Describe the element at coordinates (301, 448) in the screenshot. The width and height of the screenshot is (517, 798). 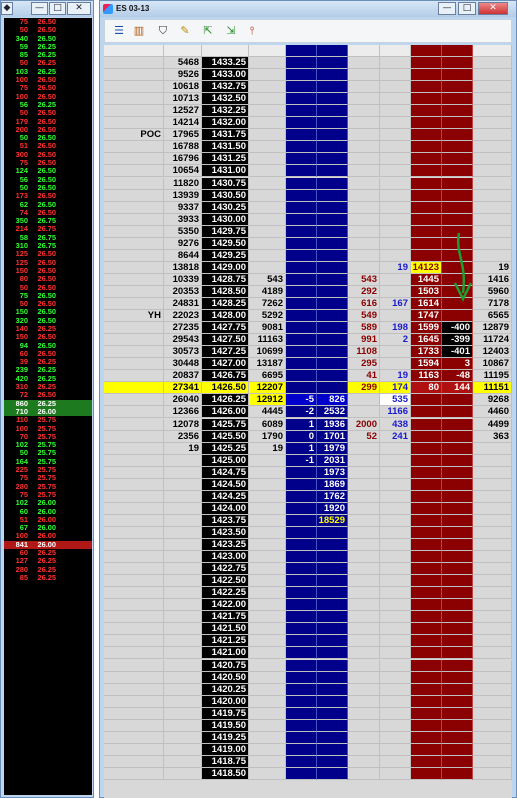
I see `bid-delta-cell: 1` at that location.